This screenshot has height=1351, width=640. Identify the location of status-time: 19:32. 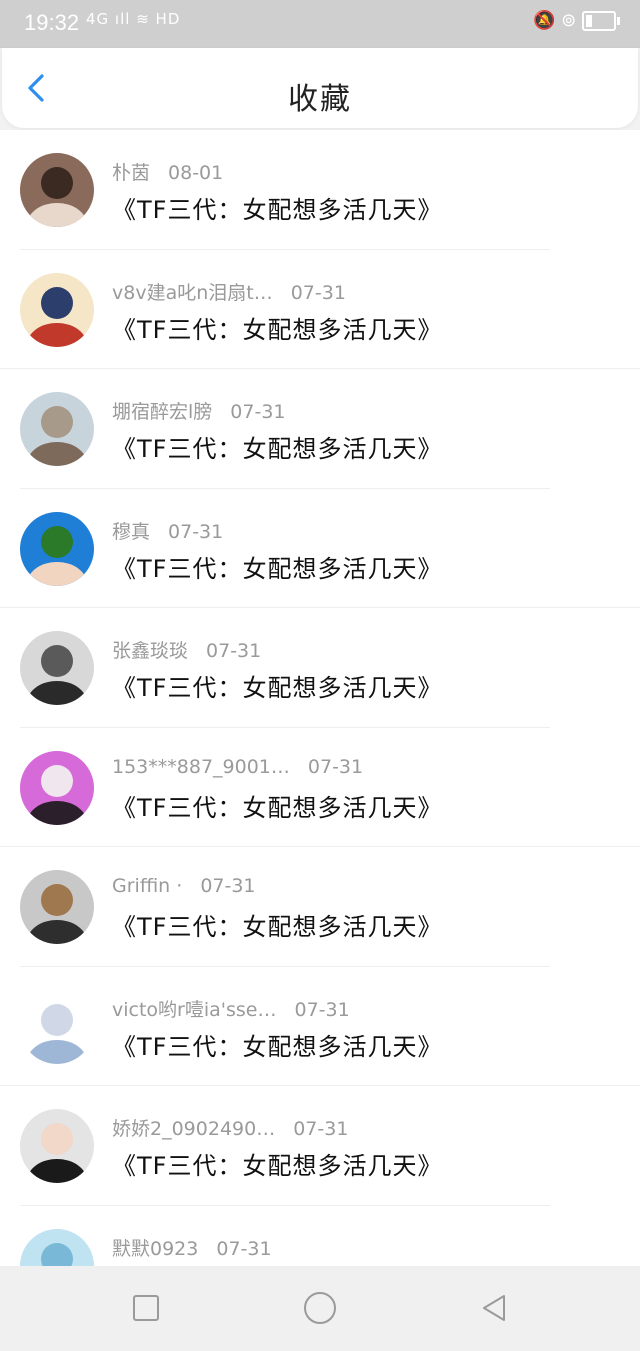
(52, 22).